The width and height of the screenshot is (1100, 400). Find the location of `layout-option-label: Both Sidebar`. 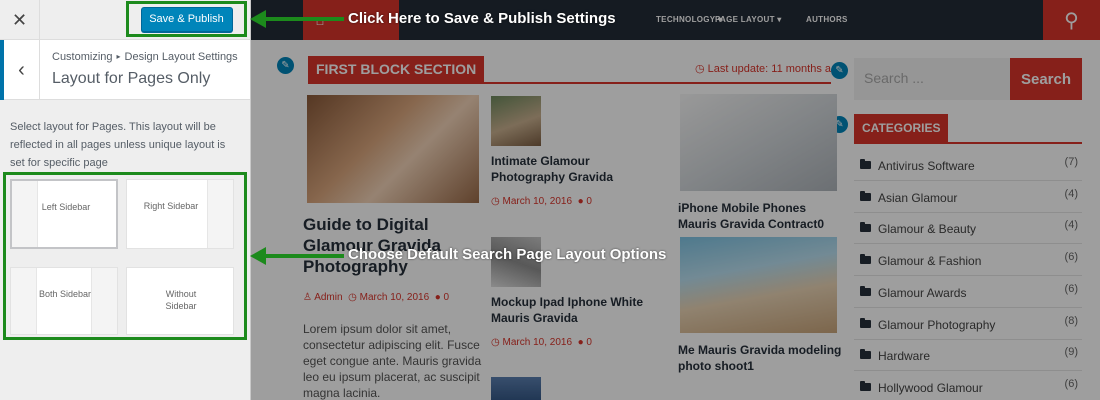

layout-option-label: Both Sidebar is located at coordinates (65, 294).